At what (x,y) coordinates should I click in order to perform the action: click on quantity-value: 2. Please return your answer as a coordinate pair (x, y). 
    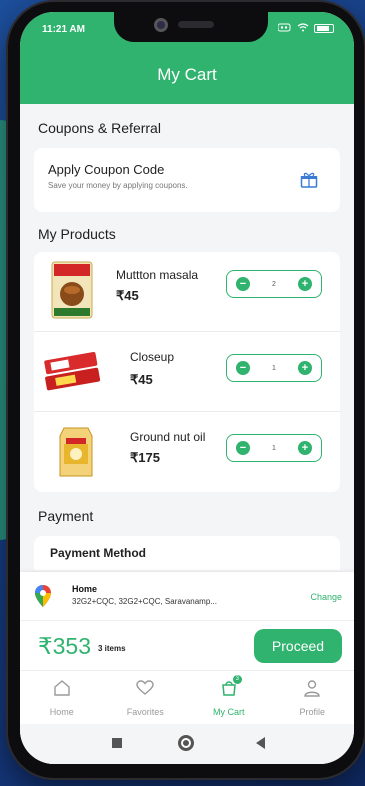
    Looking at the image, I should click on (274, 284).